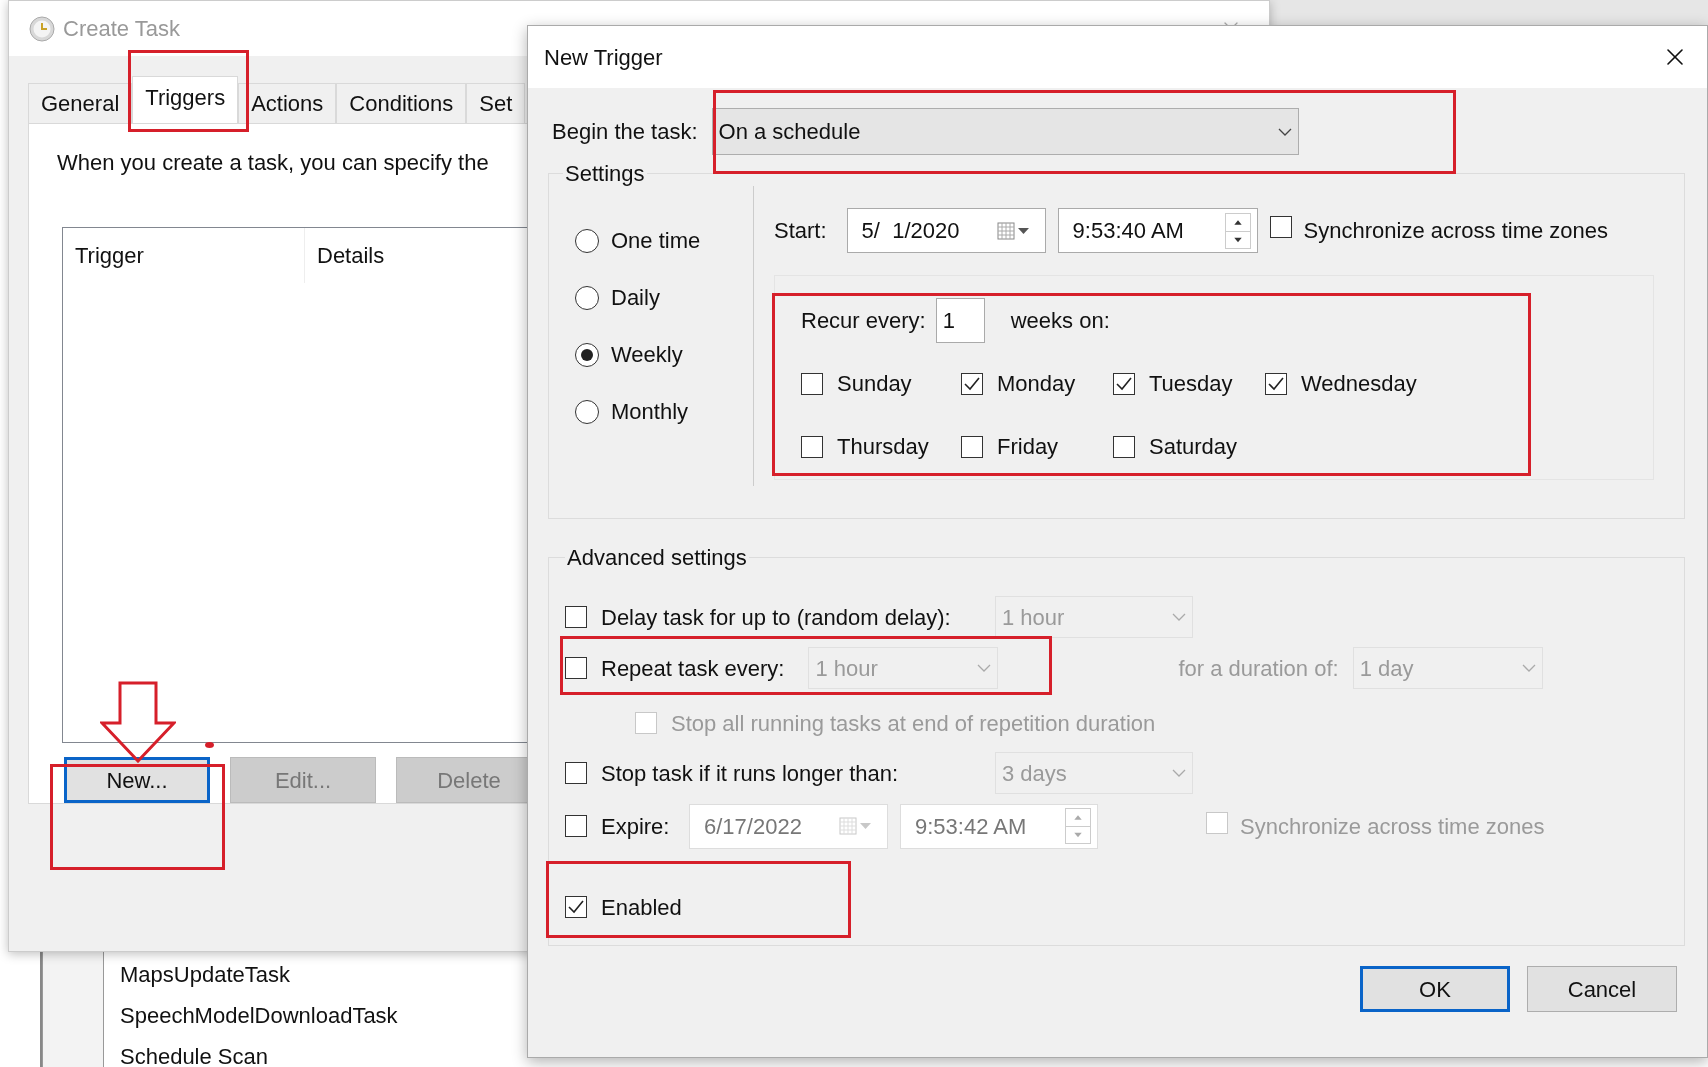  What do you see at coordinates (351, 255) in the screenshot?
I see `column-header: Details` at bounding box center [351, 255].